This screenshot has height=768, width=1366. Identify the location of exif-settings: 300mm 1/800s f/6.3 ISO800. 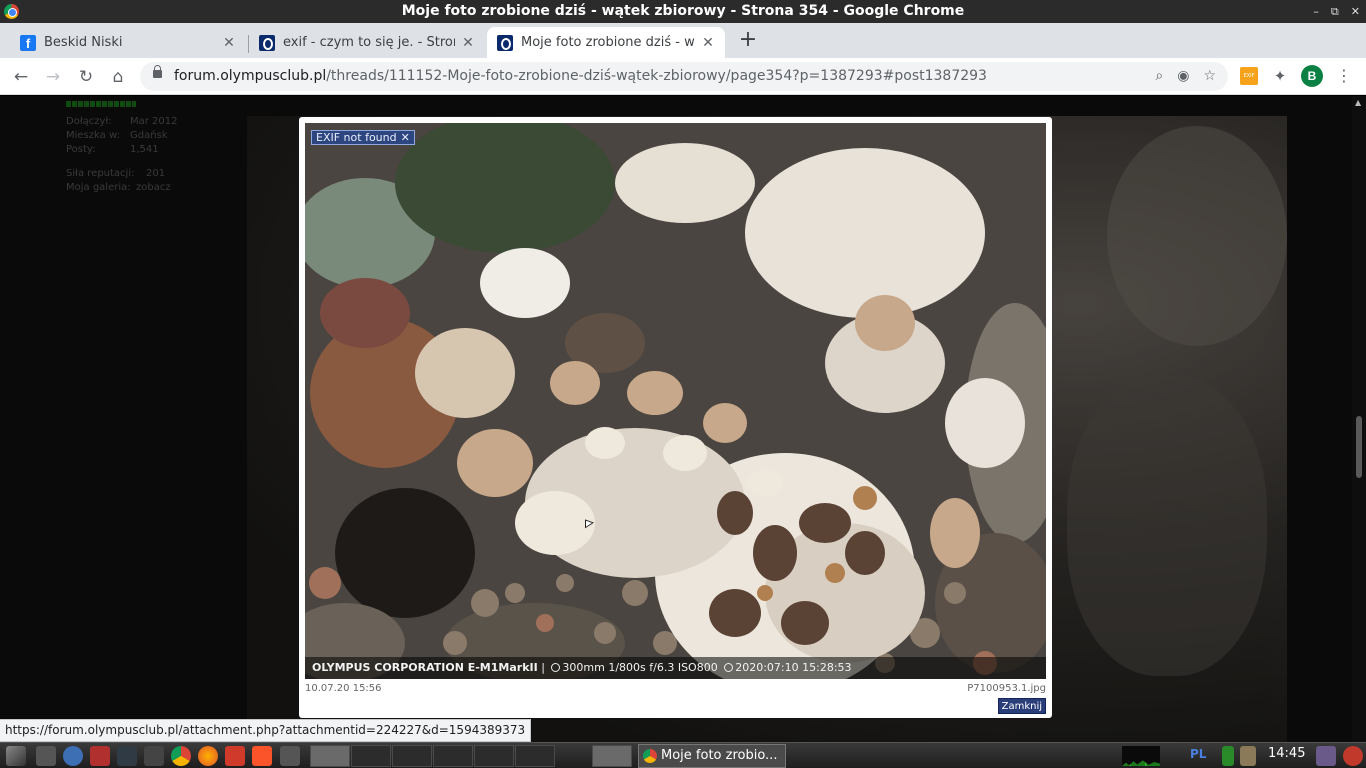
(640, 667).